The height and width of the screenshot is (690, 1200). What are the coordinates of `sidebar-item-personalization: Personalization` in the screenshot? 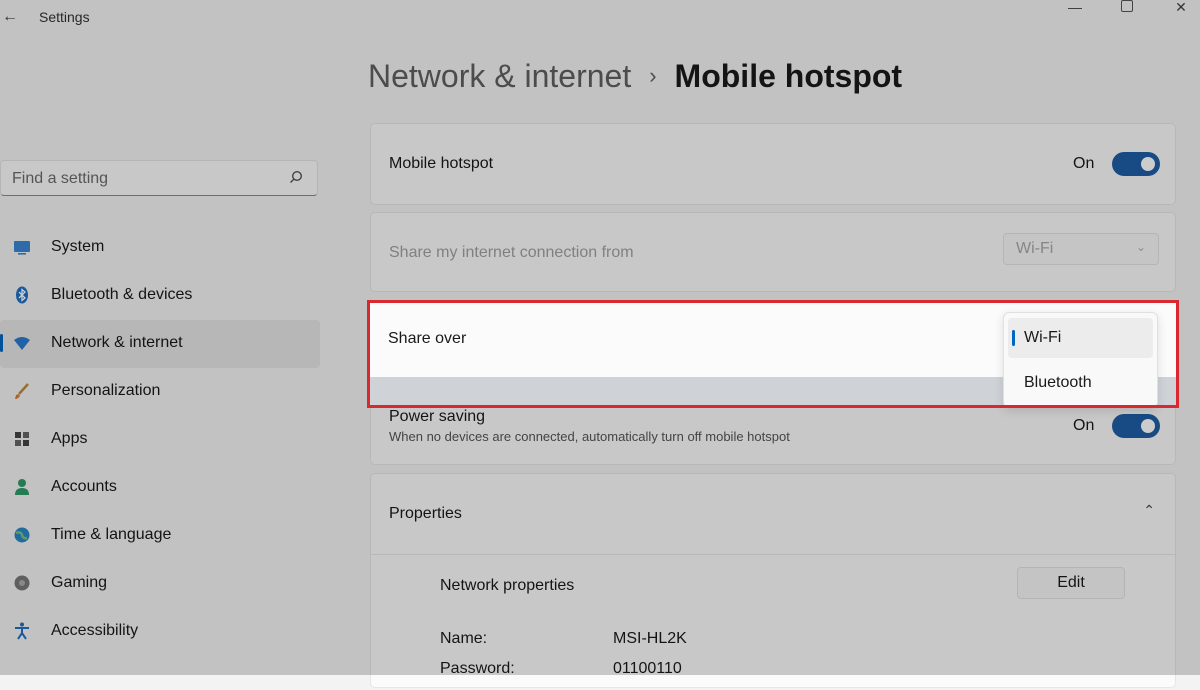 It's located at (160, 392).